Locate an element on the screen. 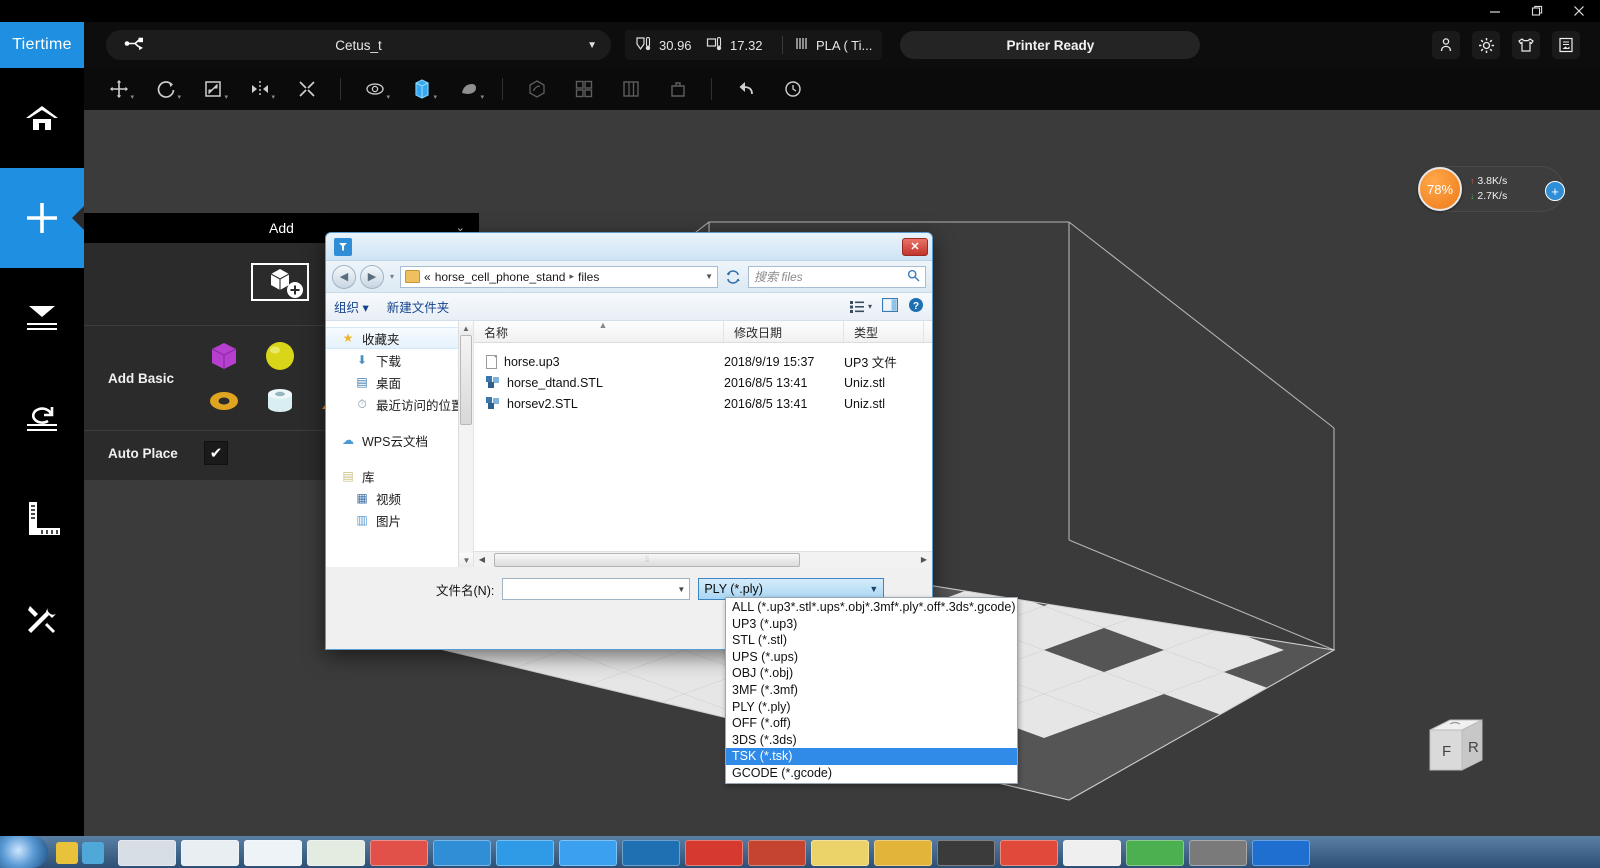 This screenshot has width=1600, height=868. scrollbar-thumb is located at coordinates (466, 380).